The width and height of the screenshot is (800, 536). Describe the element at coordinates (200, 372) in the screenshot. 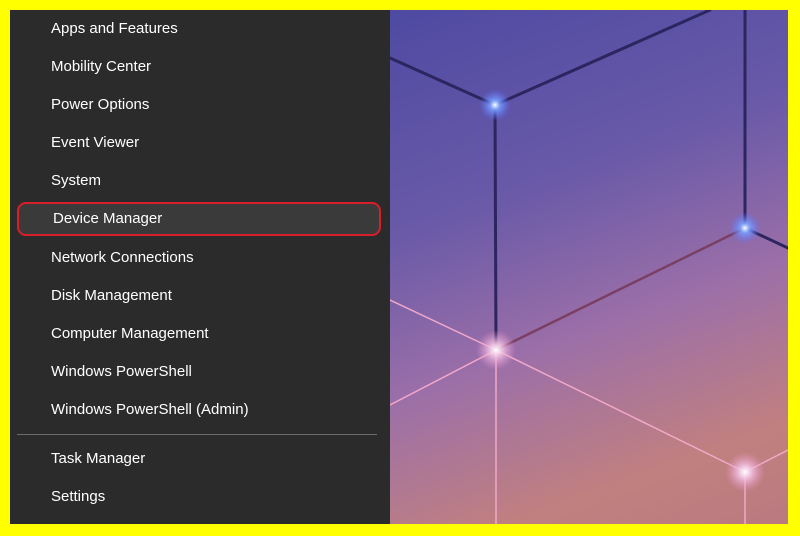

I see `menu-item-windows-powershell: Windows PowerShell` at that location.